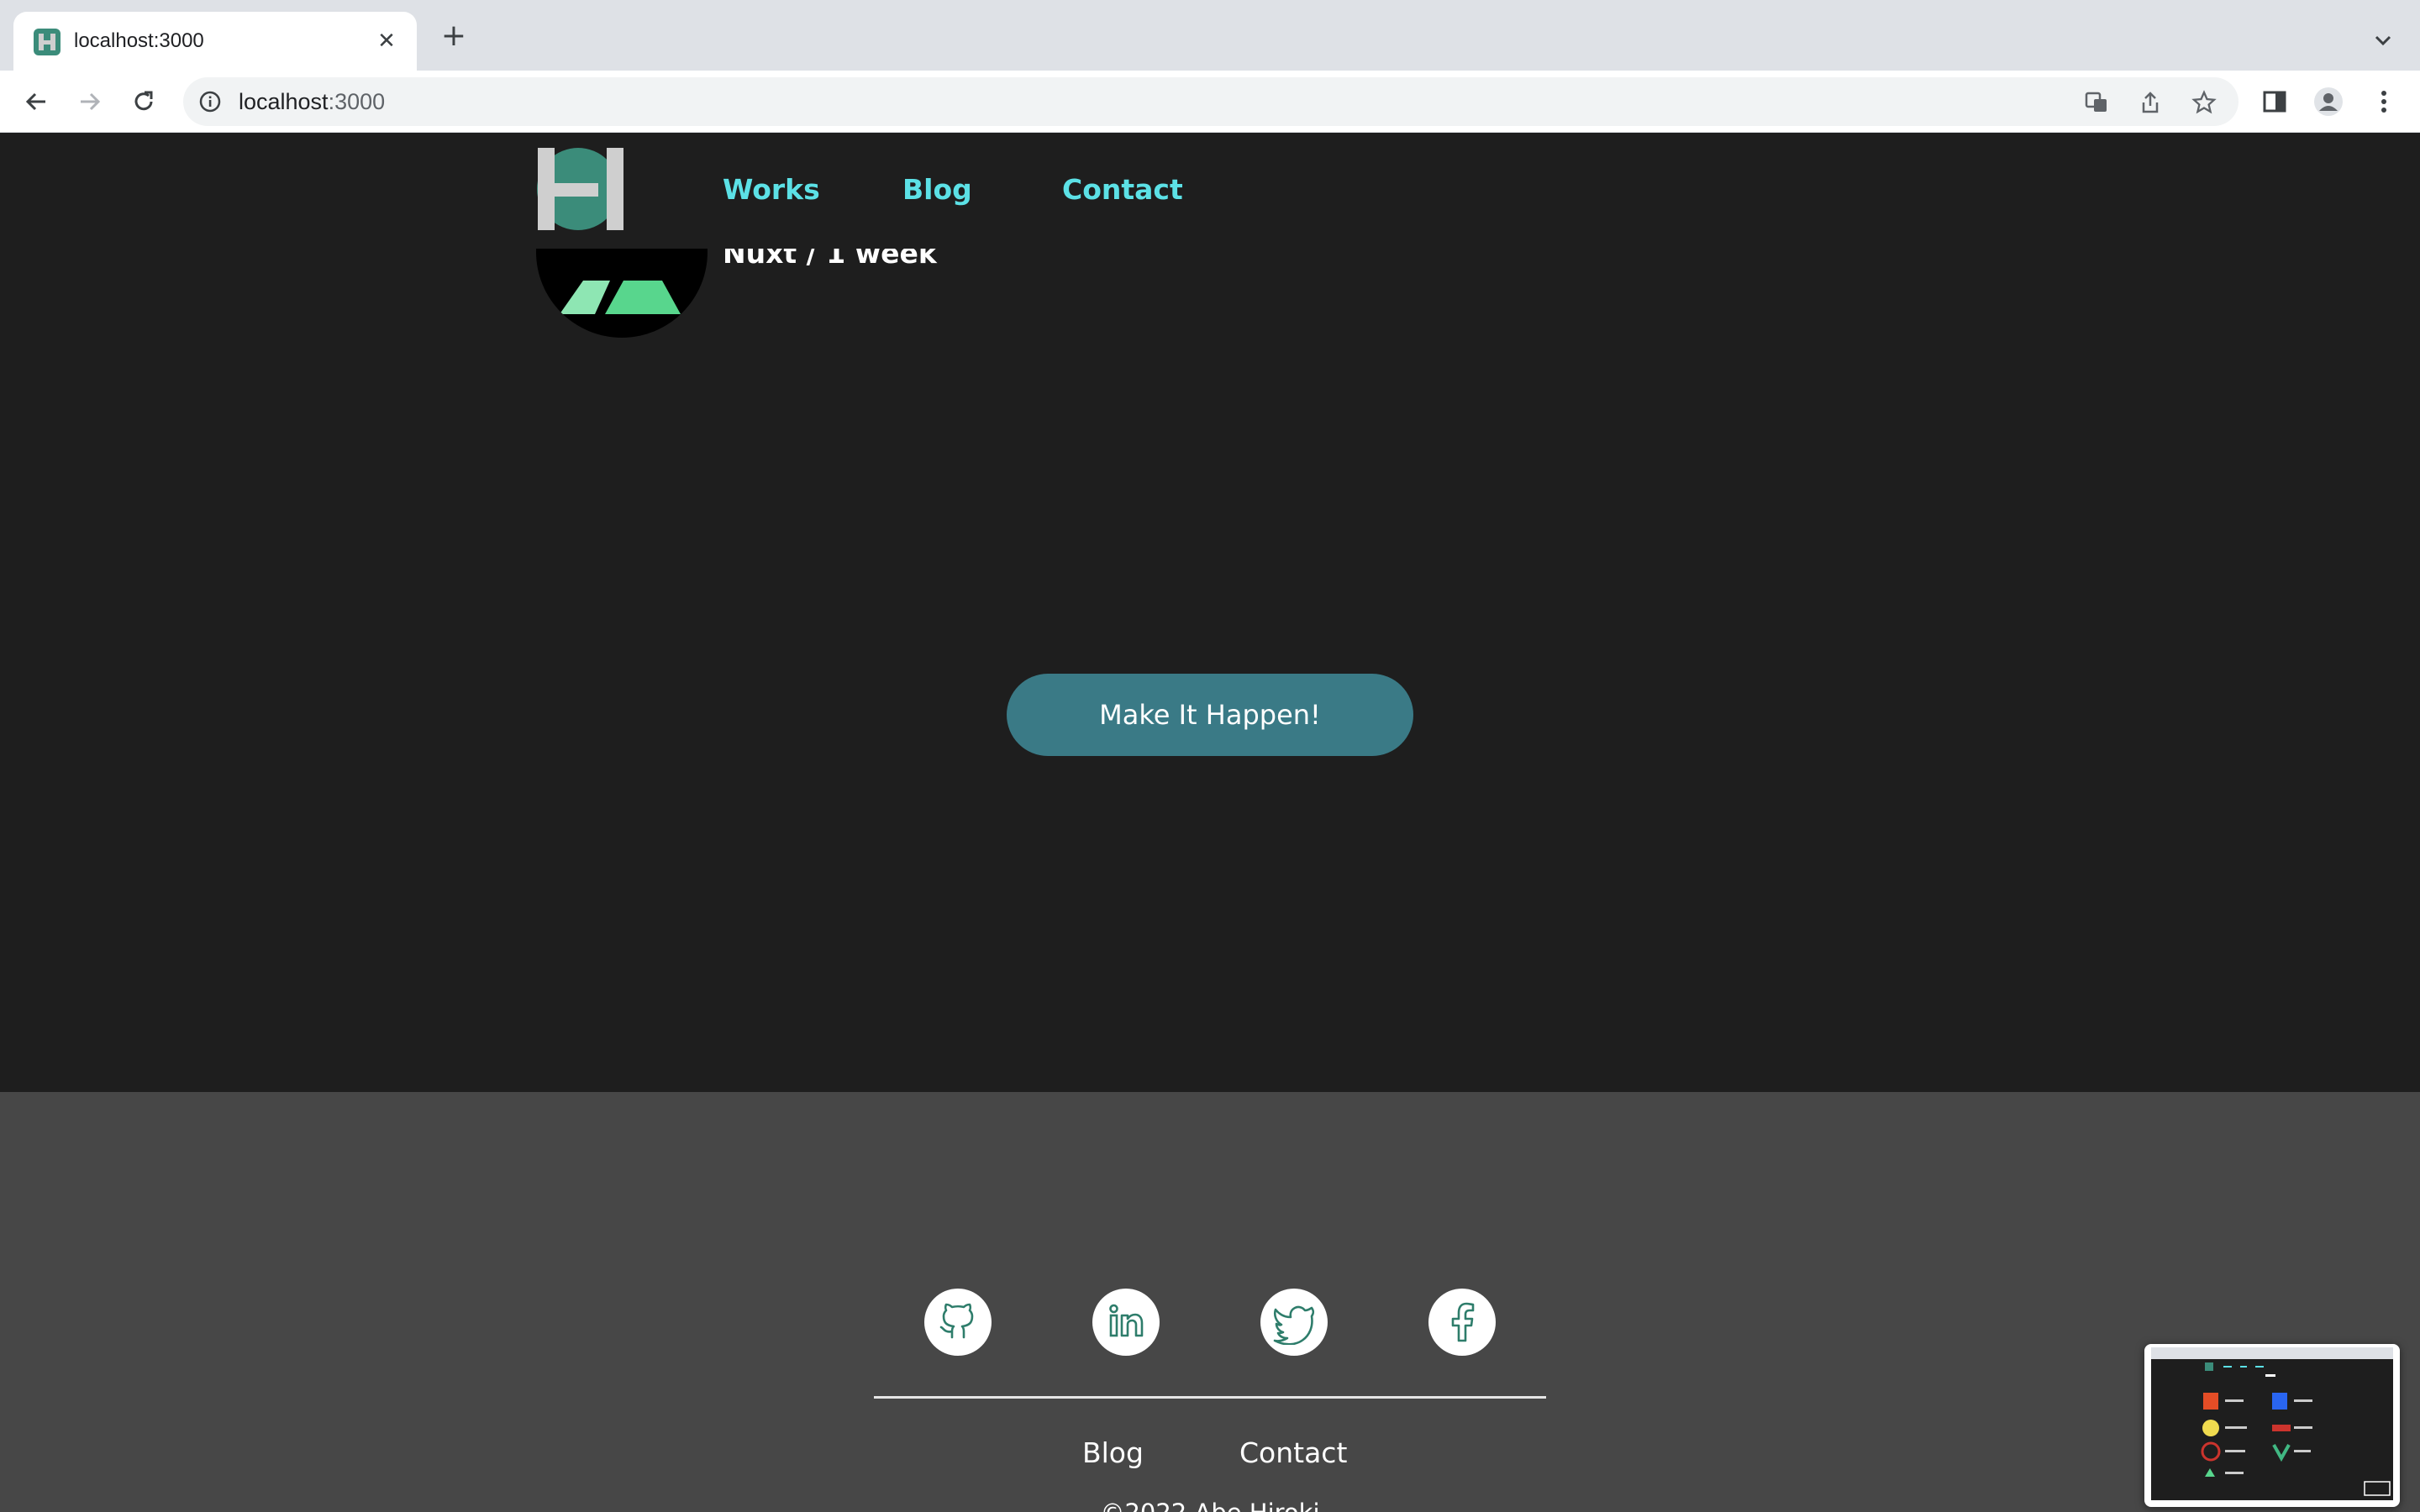  What do you see at coordinates (1210, 1505) in the screenshot?
I see `copyright-text: ©2022 Abe Hiroki` at bounding box center [1210, 1505].